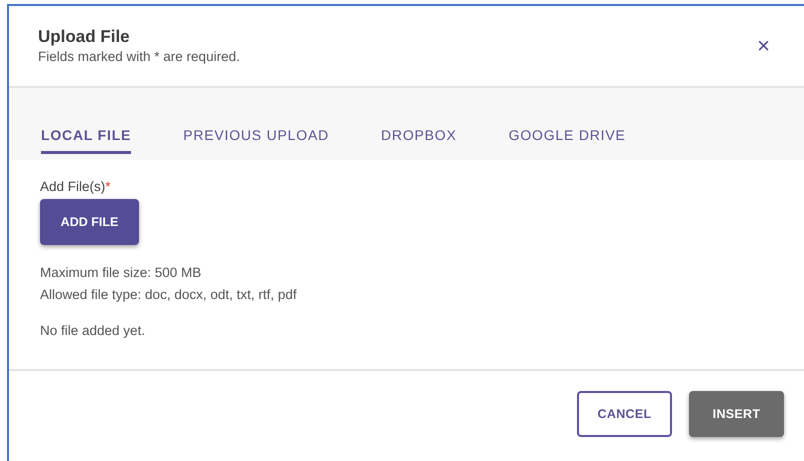  What do you see at coordinates (89, 222) in the screenshot?
I see `add-file-button: ADD FILE` at bounding box center [89, 222].